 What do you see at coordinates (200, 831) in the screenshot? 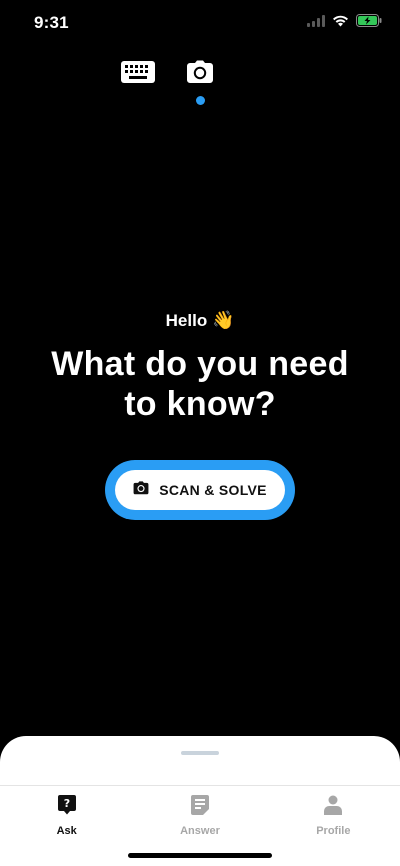
I see `tab-answer-label: Answer` at bounding box center [200, 831].